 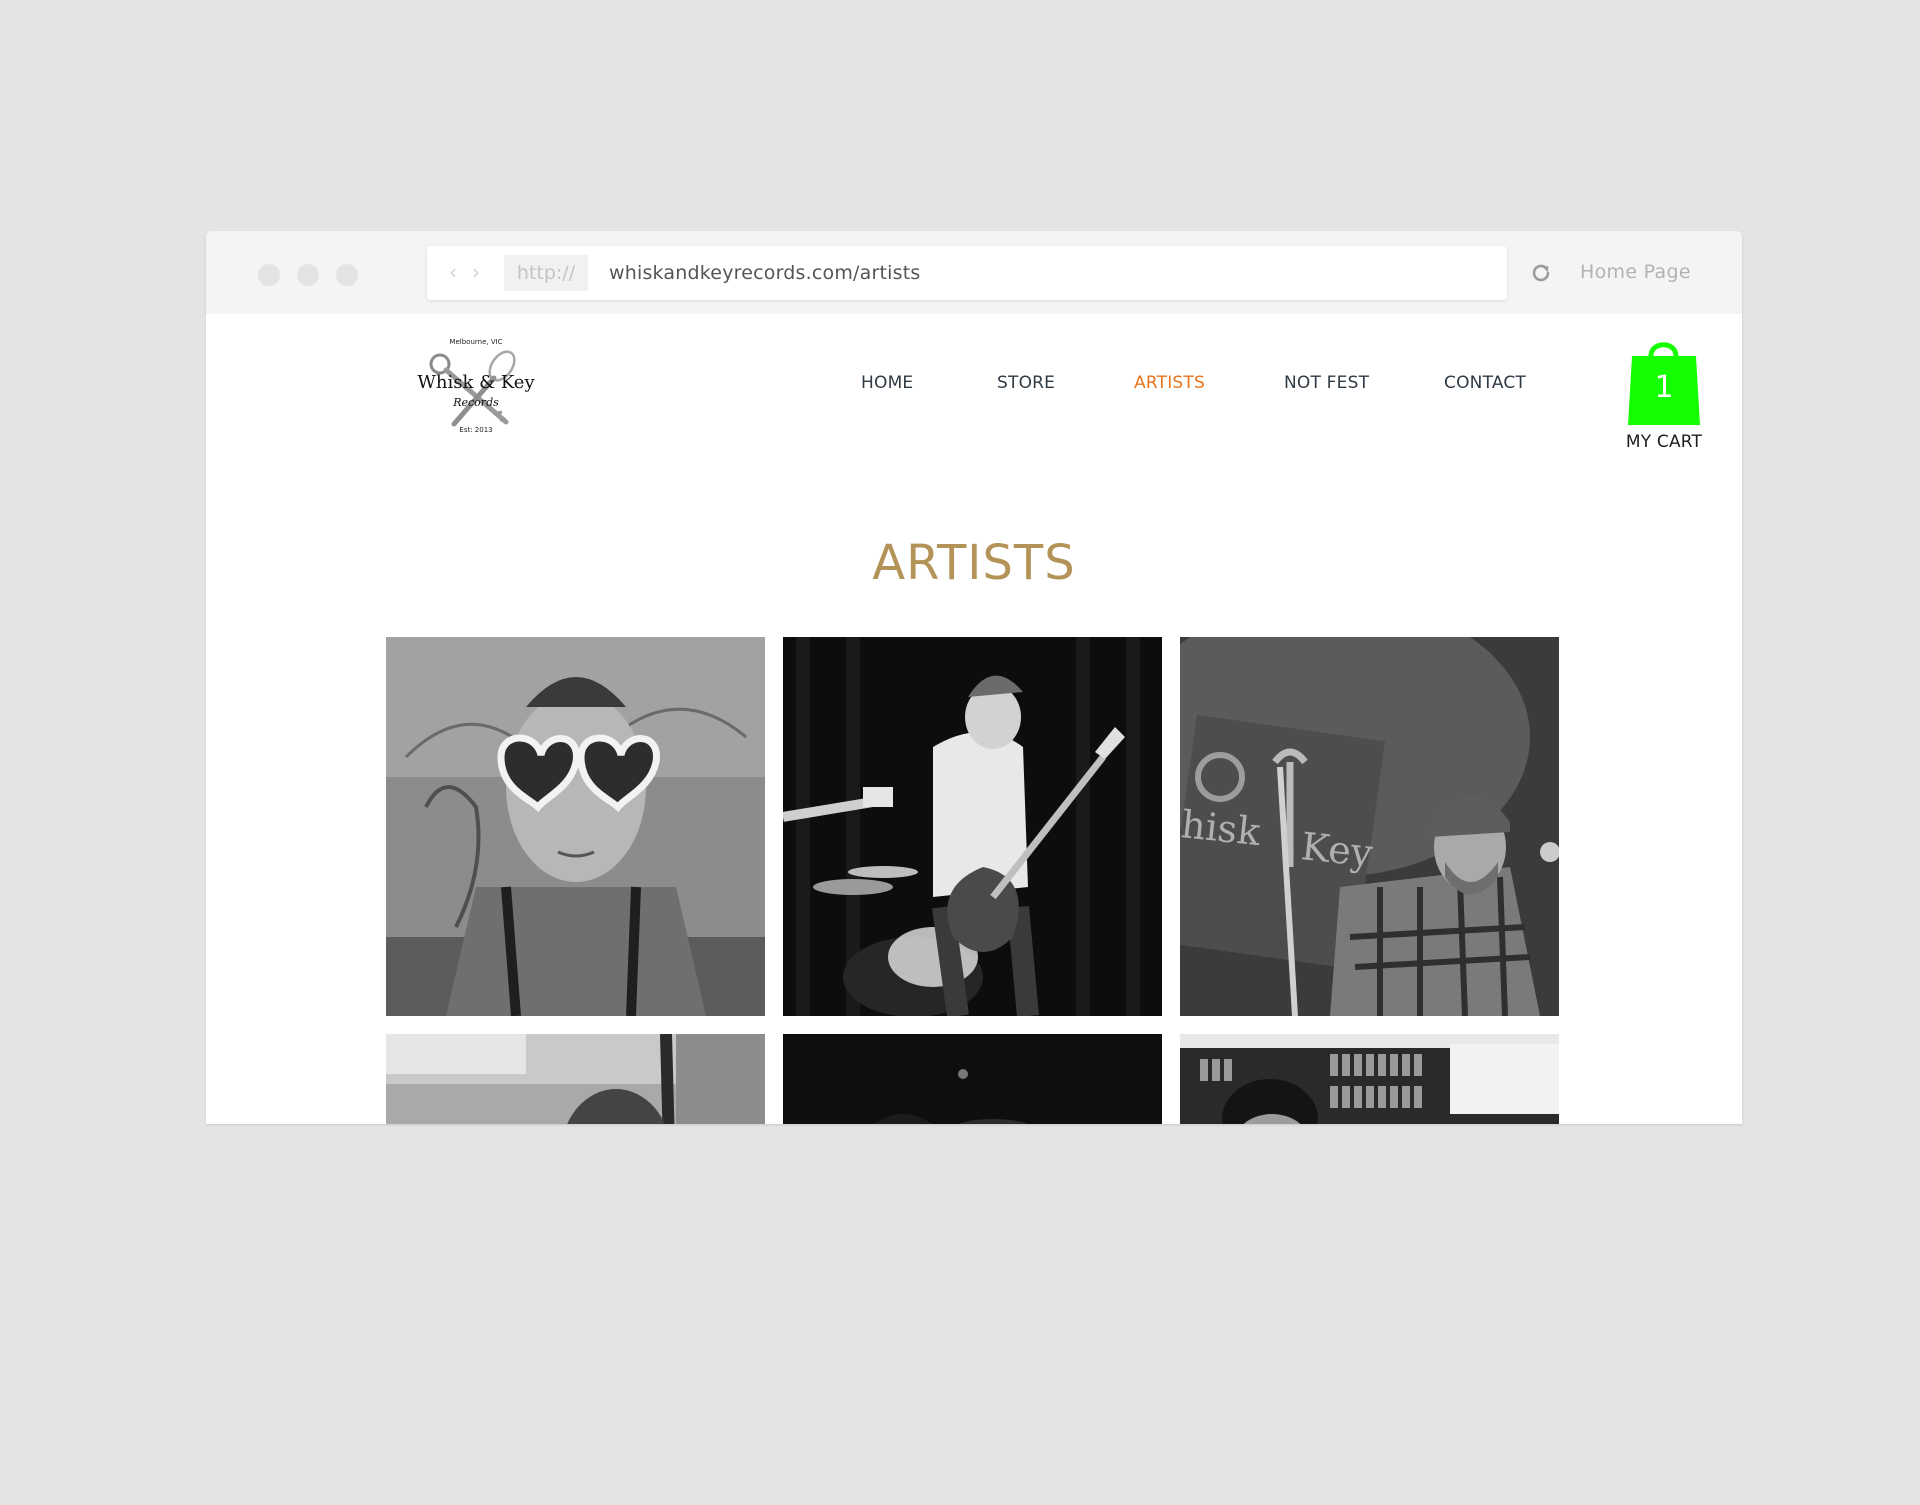 What do you see at coordinates (1221, 828) in the screenshot?
I see `svg-text: hisk` at bounding box center [1221, 828].